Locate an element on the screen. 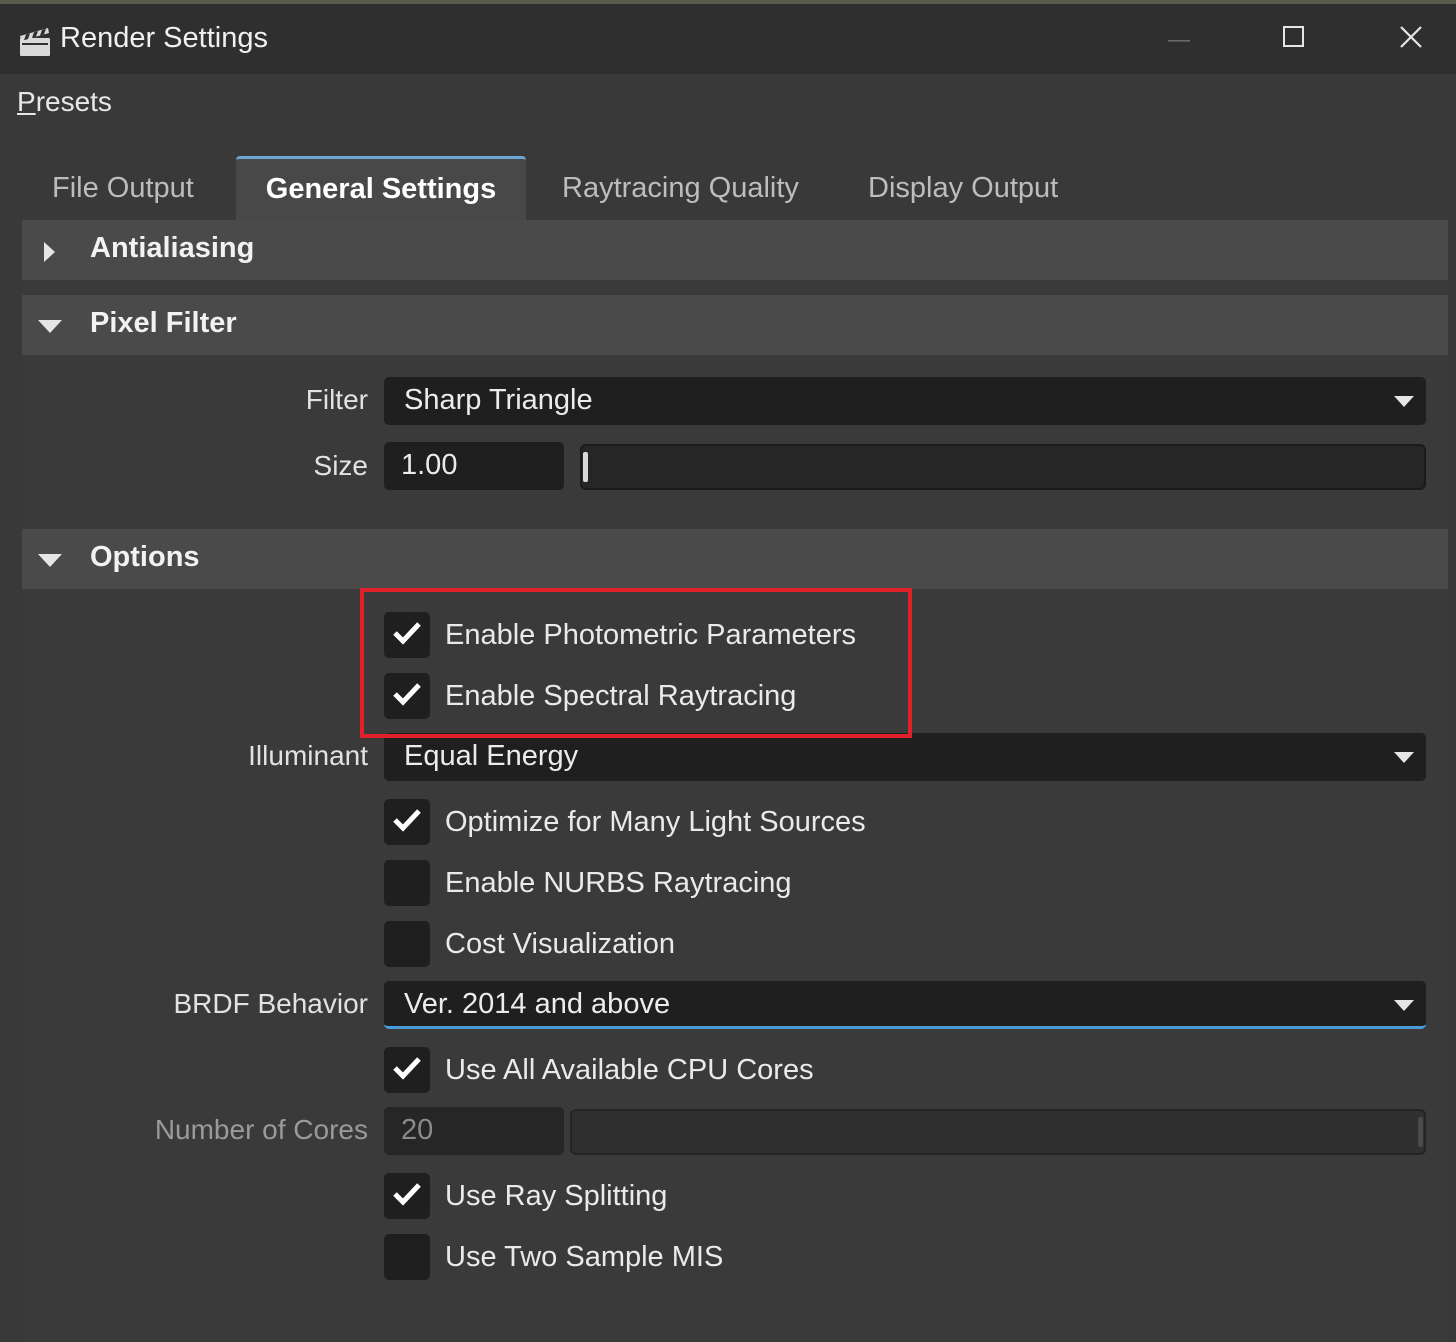  ray-splitting-checkbox is located at coordinates (407, 1196).